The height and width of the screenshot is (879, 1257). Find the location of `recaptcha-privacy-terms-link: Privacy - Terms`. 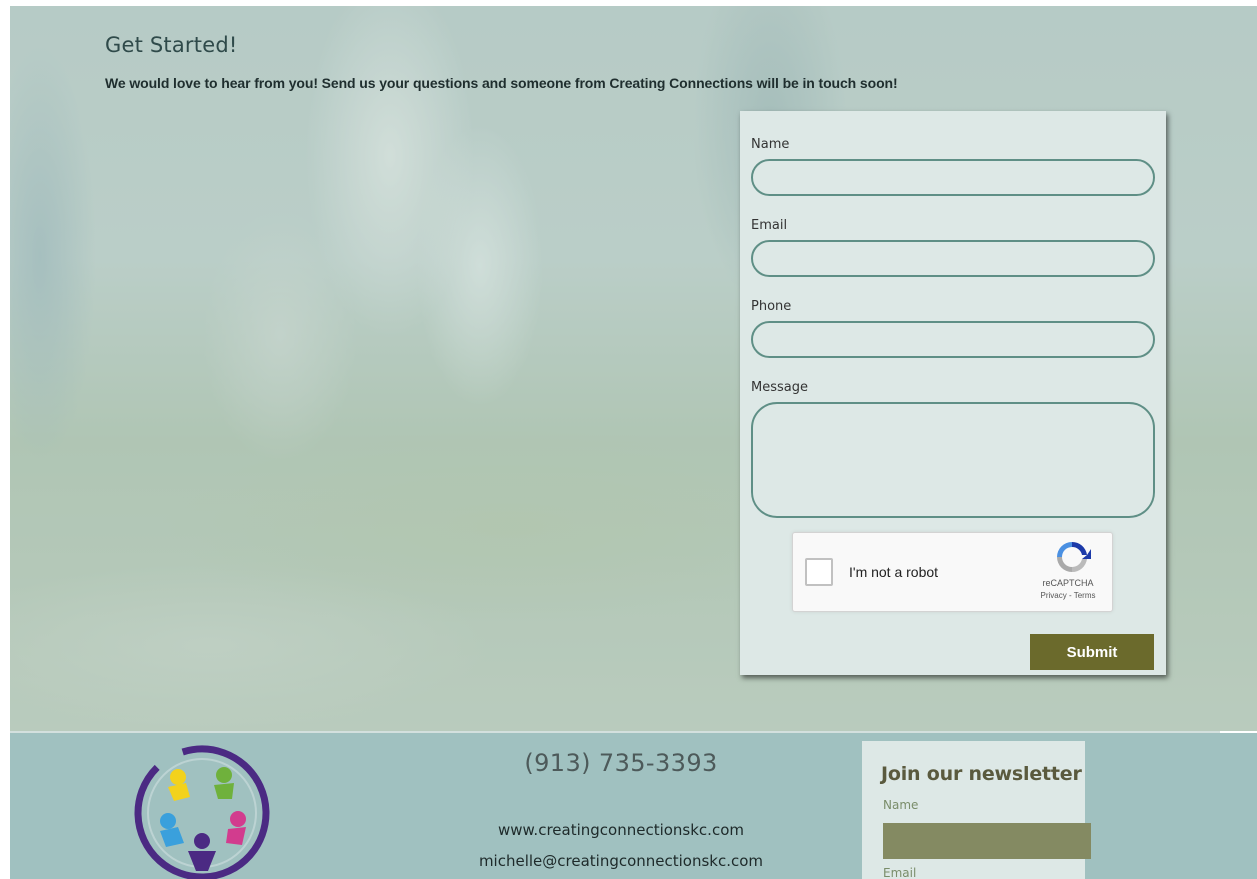

recaptcha-privacy-terms-link: Privacy - Terms is located at coordinates (1068, 595).